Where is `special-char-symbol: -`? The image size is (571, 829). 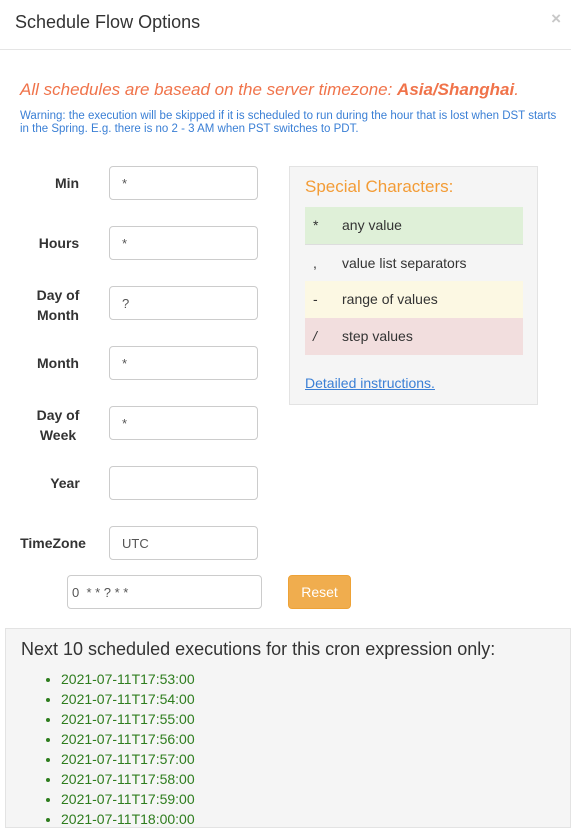
special-char-symbol: - is located at coordinates (315, 299).